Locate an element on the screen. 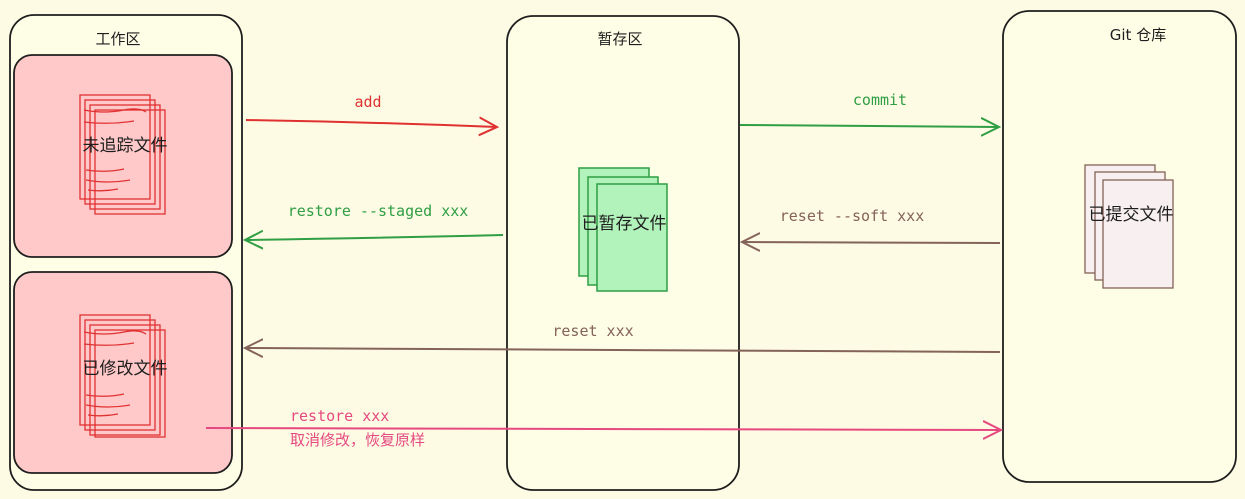 The width and height of the screenshot is (1245, 499). restore-sublabel: 取消修改，恢复原样 is located at coordinates (357, 440).